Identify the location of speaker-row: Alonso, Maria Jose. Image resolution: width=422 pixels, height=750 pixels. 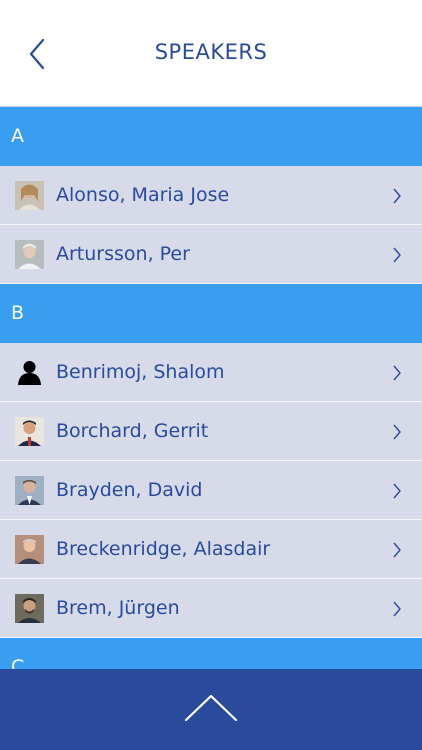
(211, 195).